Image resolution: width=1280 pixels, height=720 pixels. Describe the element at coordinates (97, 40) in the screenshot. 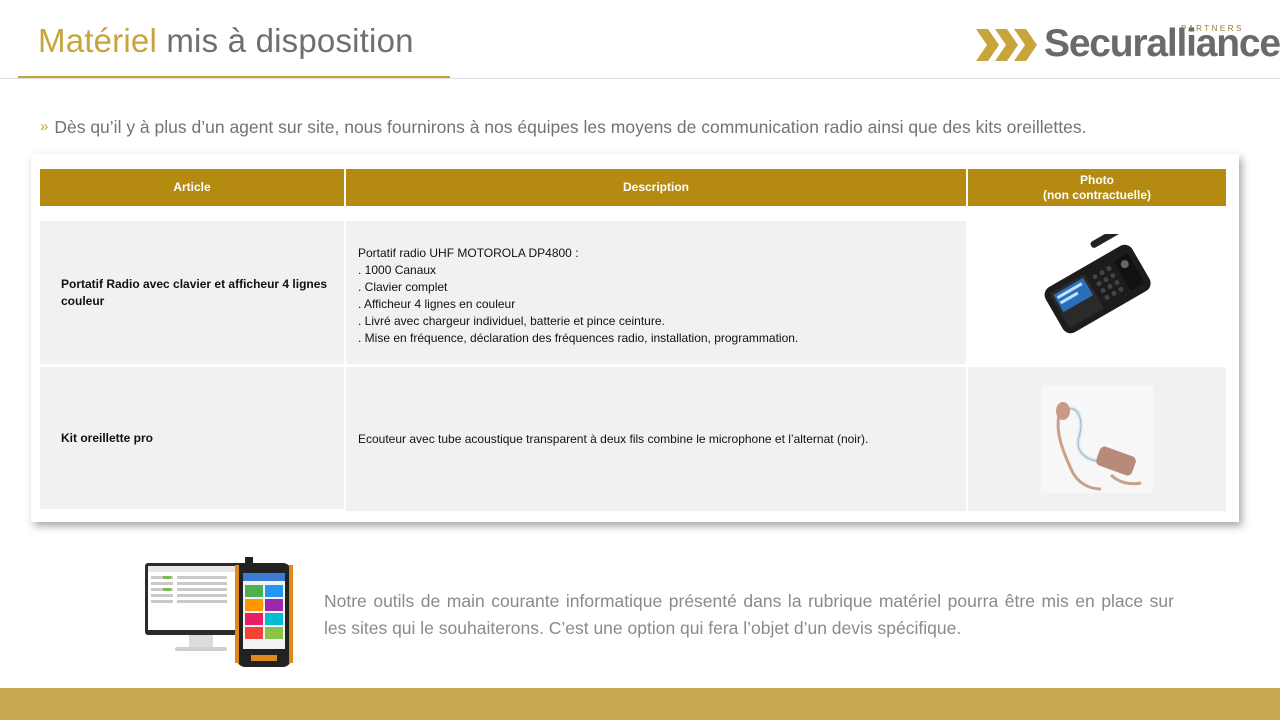

I see `page-title-highlight: Matériel` at that location.